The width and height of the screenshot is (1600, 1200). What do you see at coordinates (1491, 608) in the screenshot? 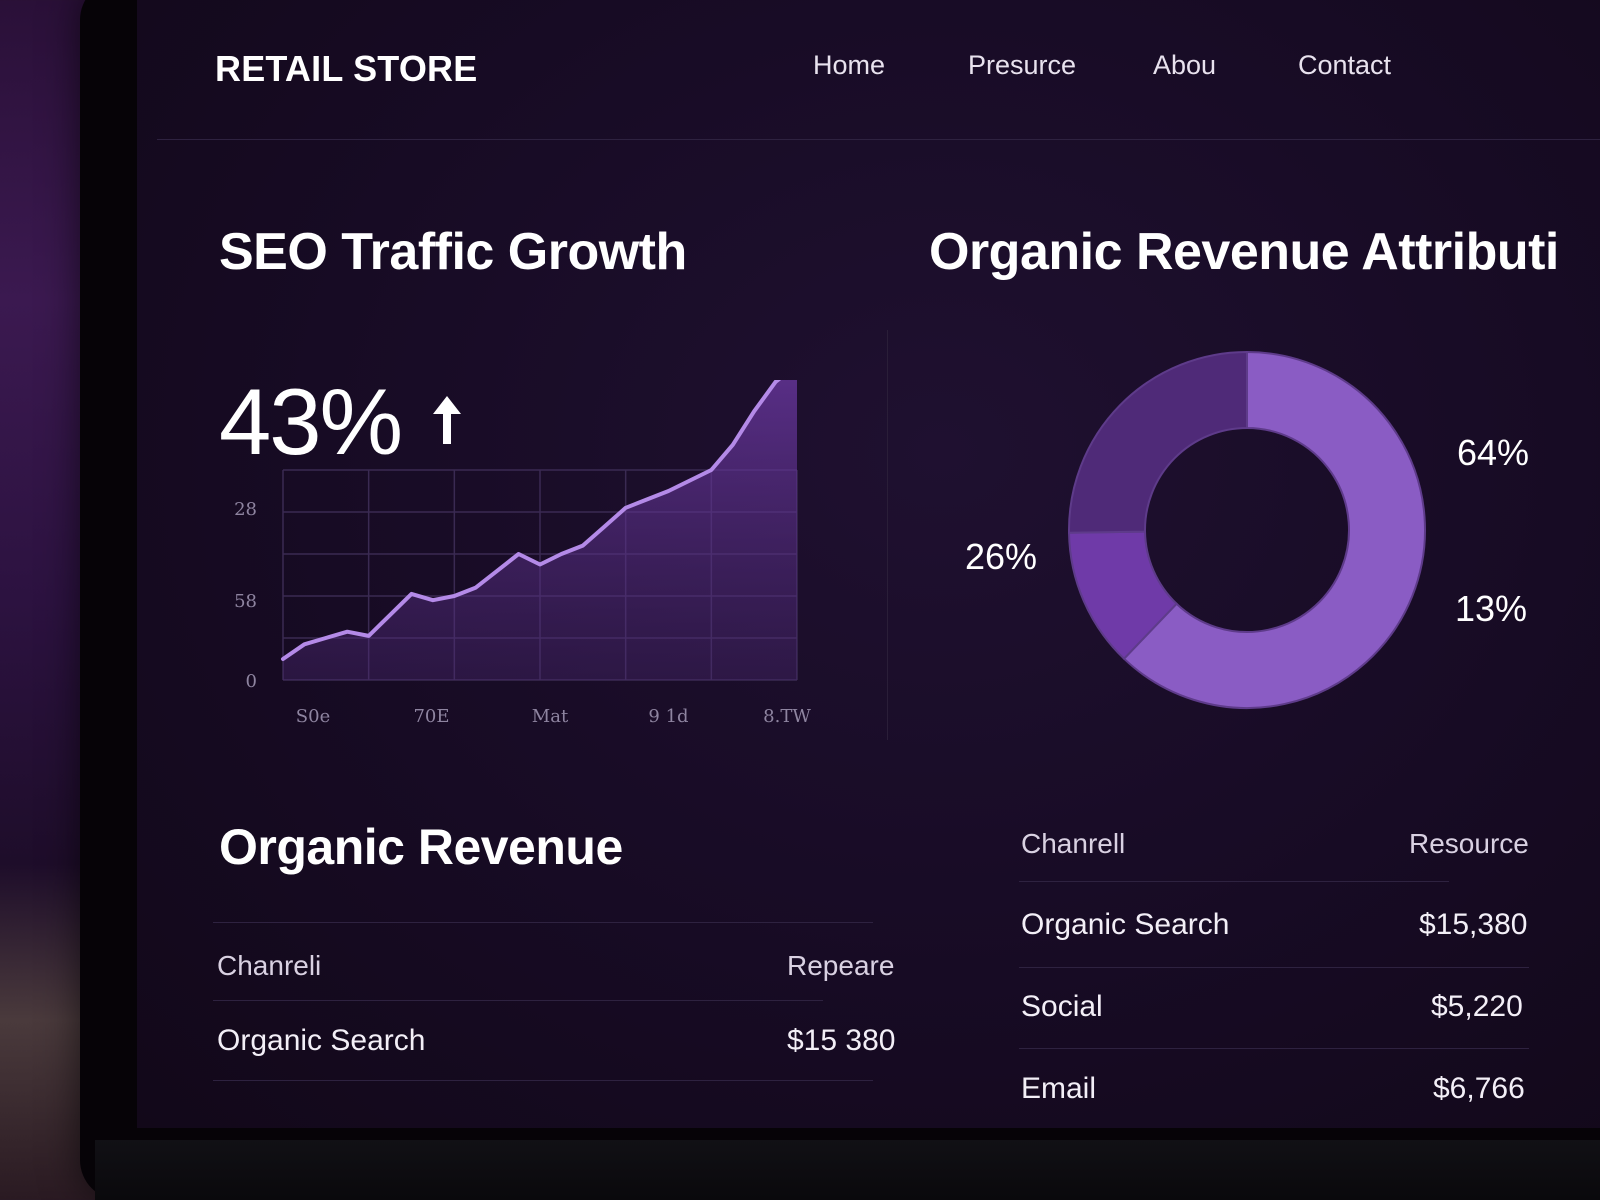
I see `slice-label-13: 13%` at bounding box center [1491, 608].